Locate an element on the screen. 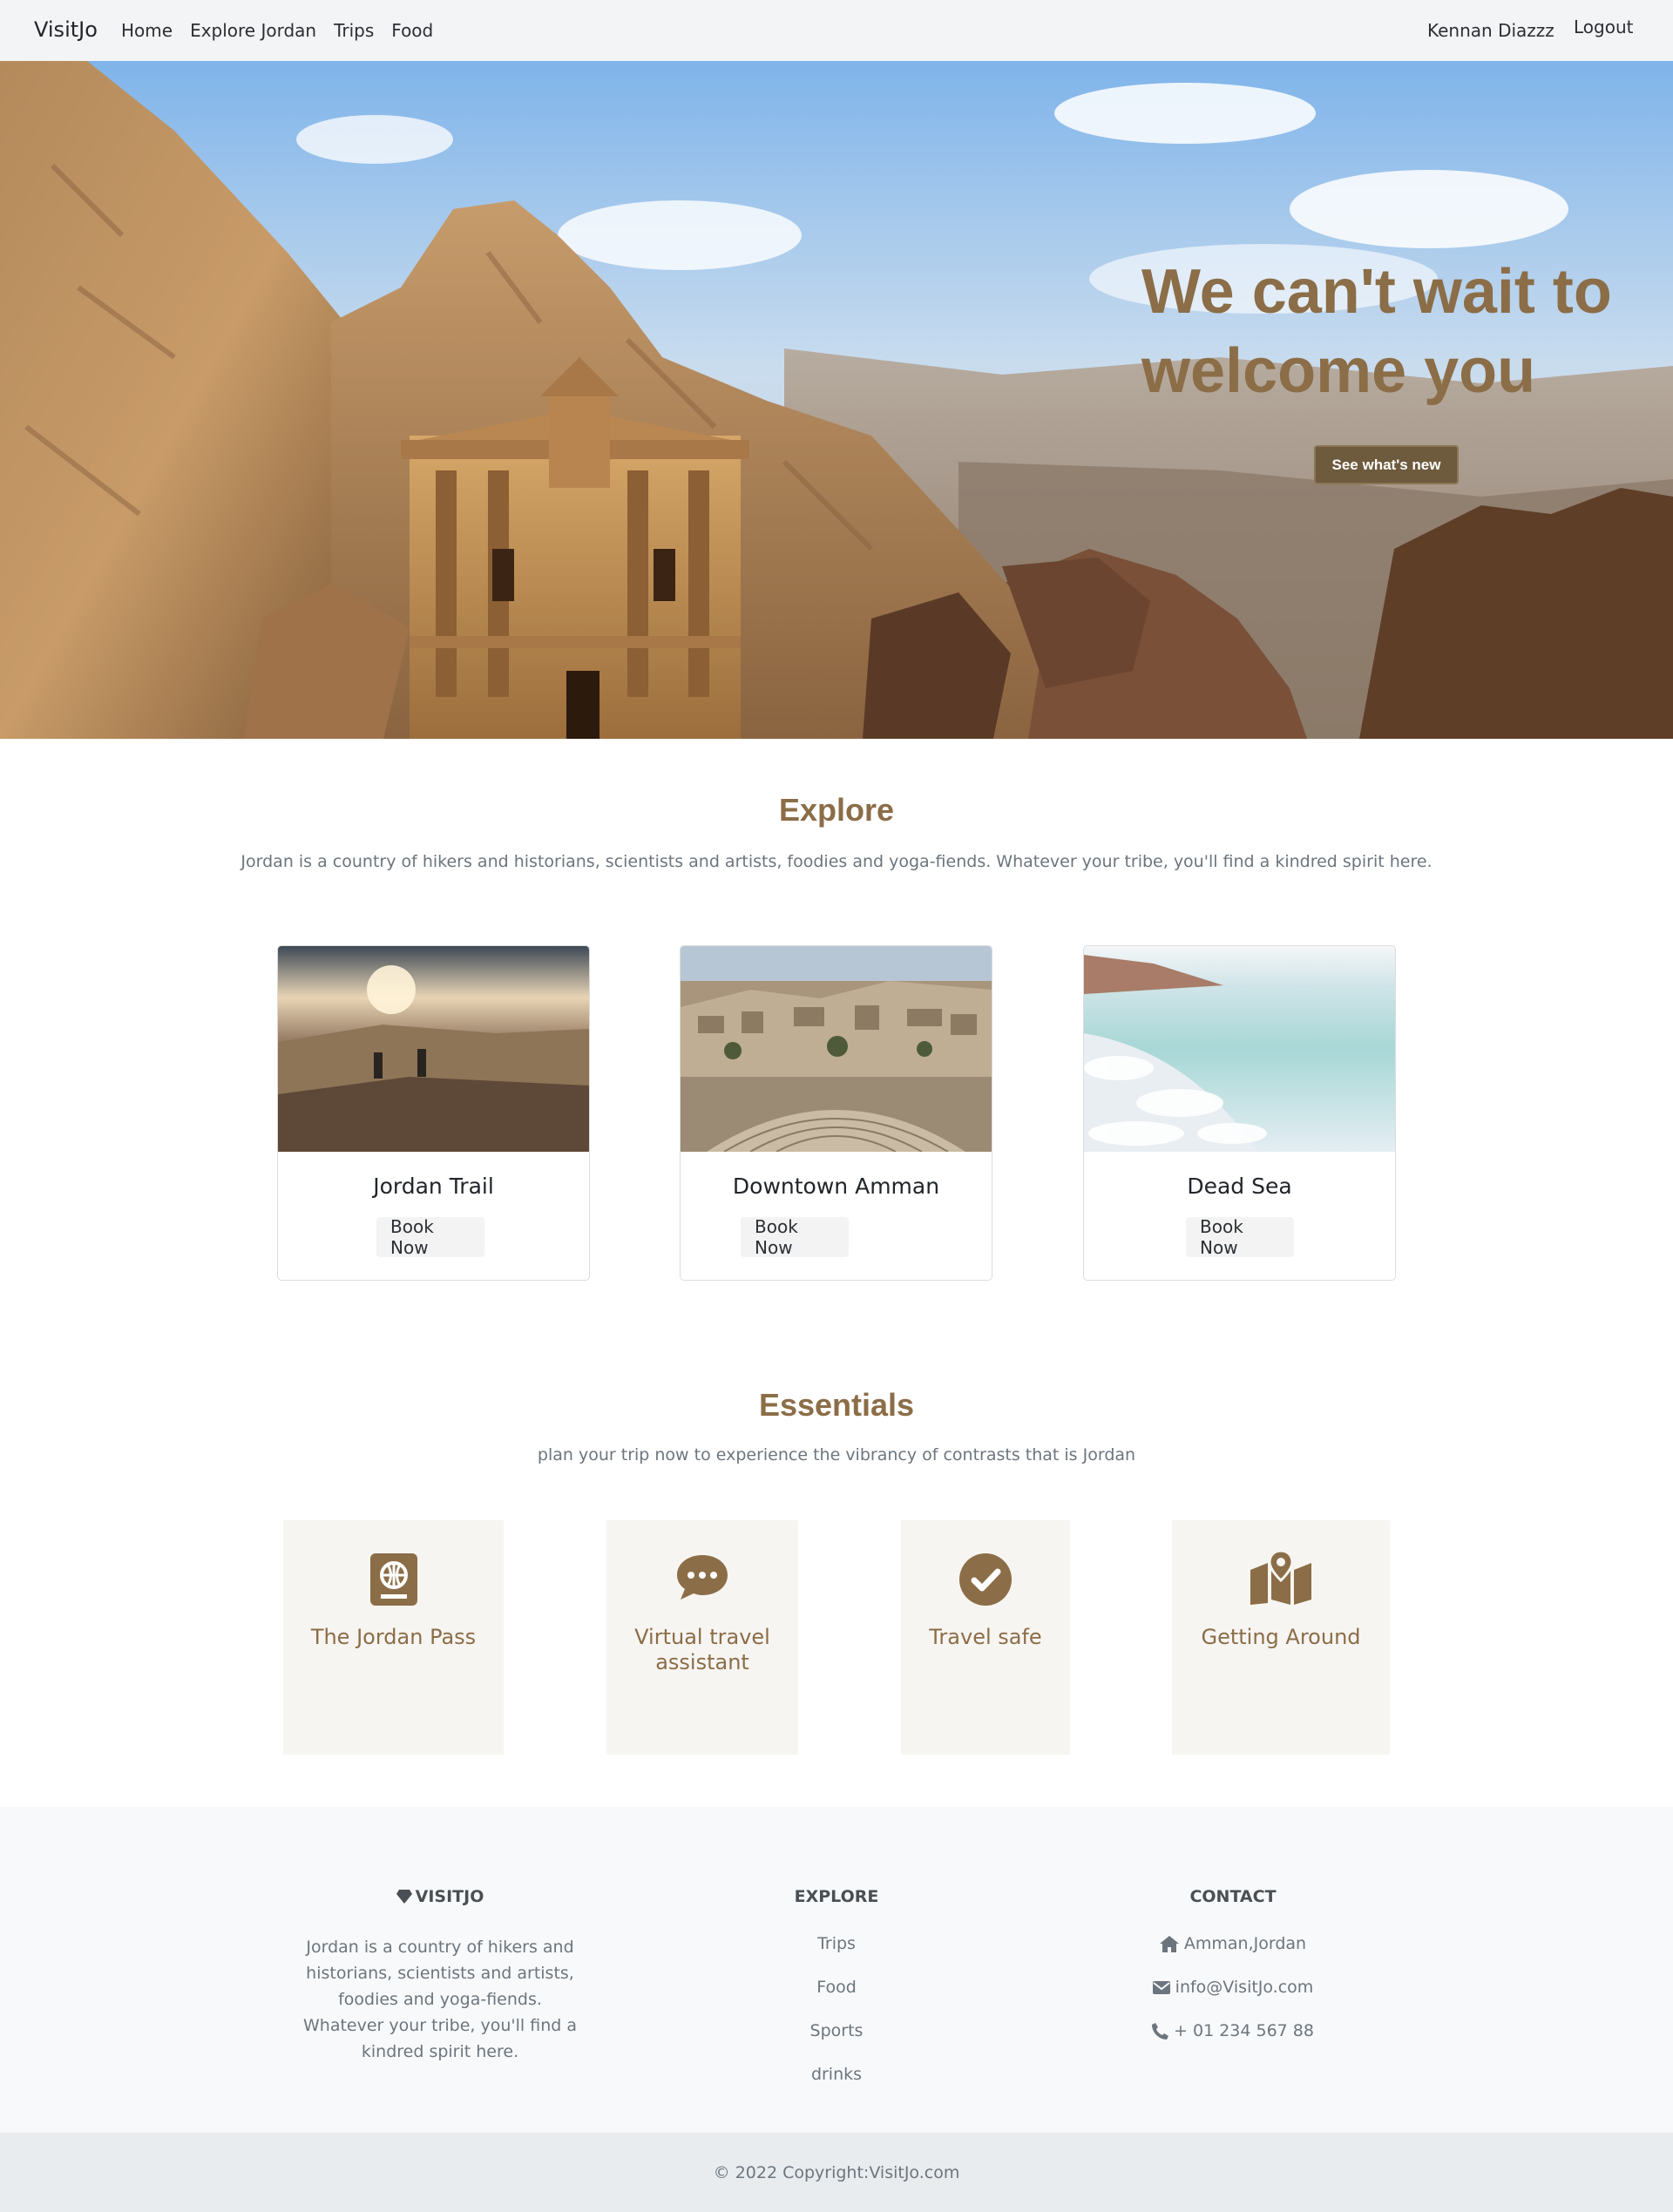 The height and width of the screenshot is (2212, 1673). footer-address: Amman,Jordan is located at coordinates (1233, 1943).